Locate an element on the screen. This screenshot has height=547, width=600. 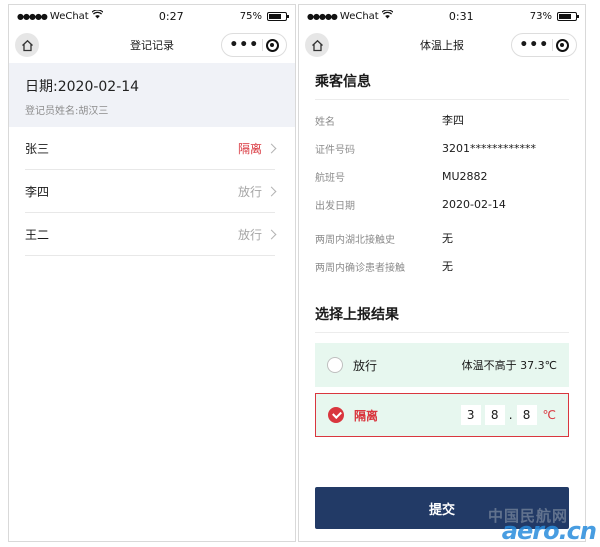
isolate-label: 隔离 is located at coordinates (366, 415).